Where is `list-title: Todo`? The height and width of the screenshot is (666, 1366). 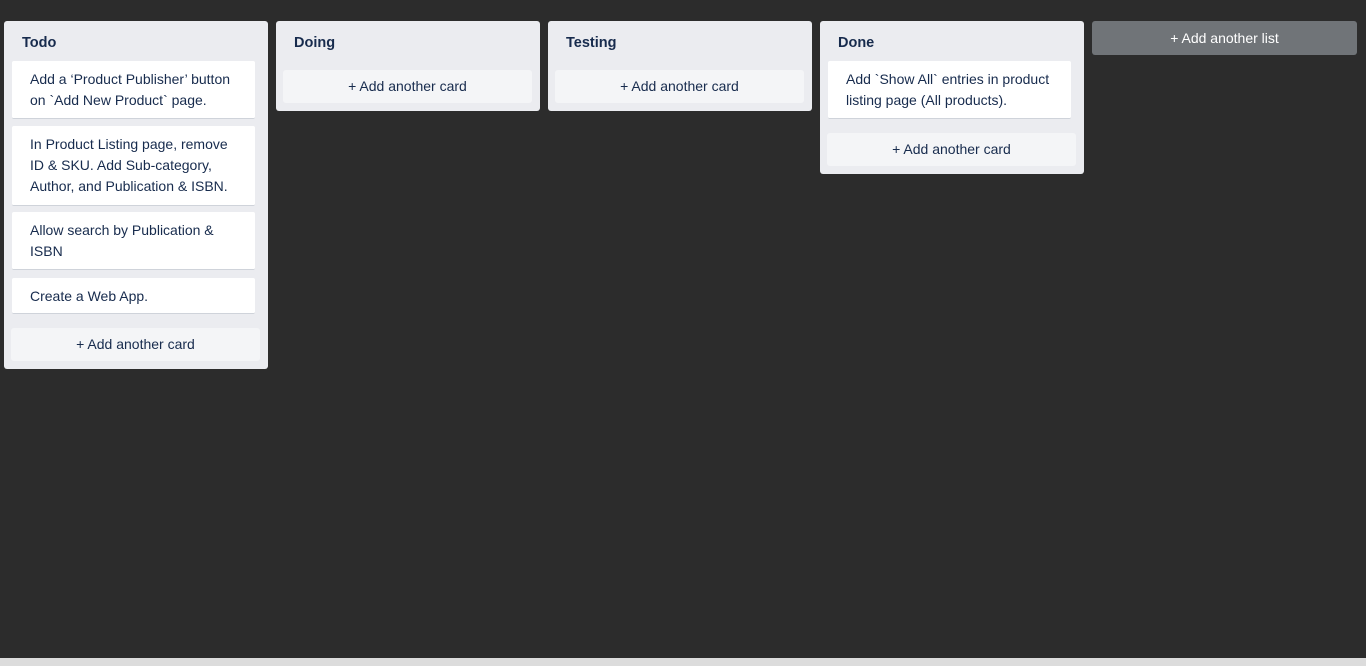
list-title: Todo is located at coordinates (136, 41).